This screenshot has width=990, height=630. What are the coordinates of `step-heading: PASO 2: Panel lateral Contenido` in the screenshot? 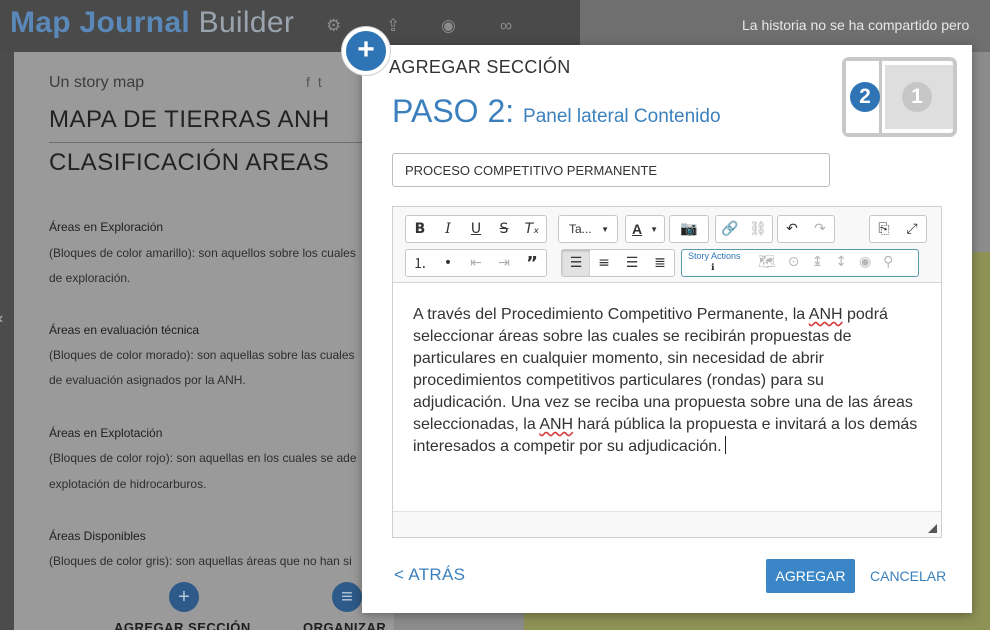 It's located at (556, 111).